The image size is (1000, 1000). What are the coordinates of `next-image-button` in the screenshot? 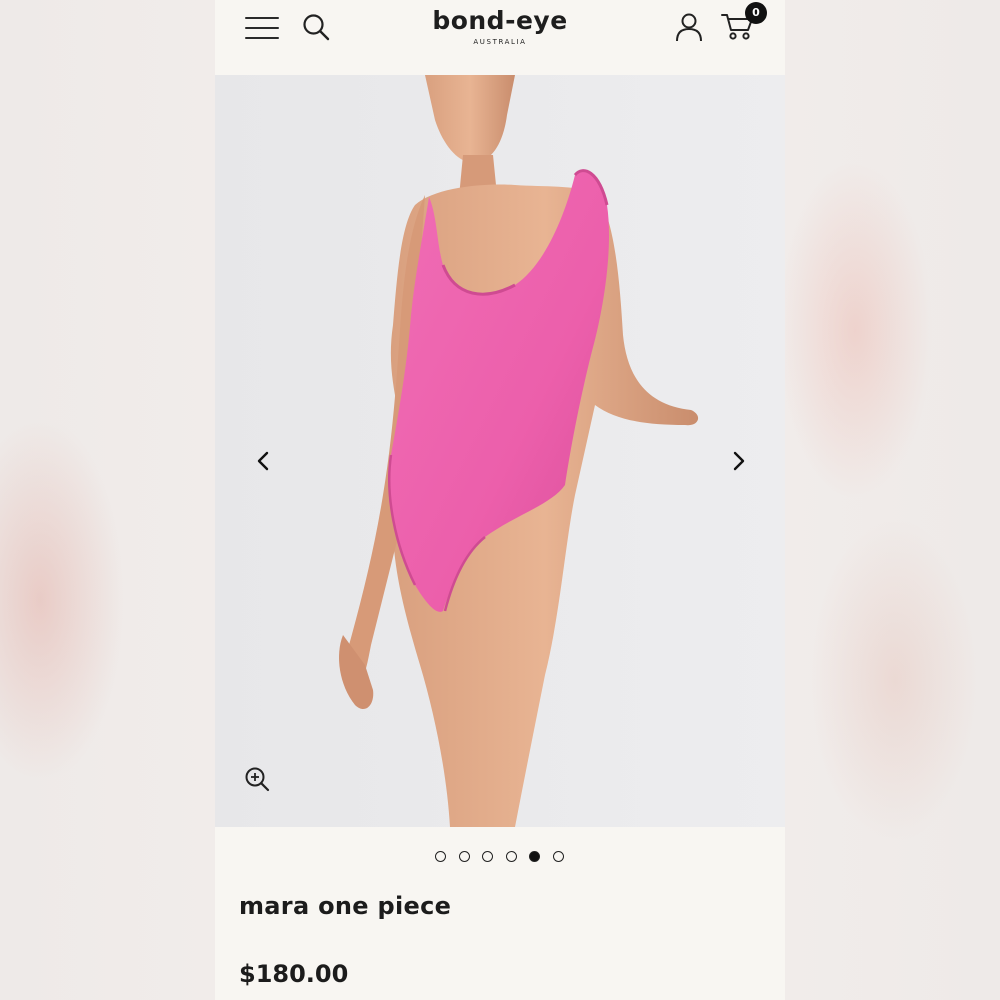 It's located at (738, 461).